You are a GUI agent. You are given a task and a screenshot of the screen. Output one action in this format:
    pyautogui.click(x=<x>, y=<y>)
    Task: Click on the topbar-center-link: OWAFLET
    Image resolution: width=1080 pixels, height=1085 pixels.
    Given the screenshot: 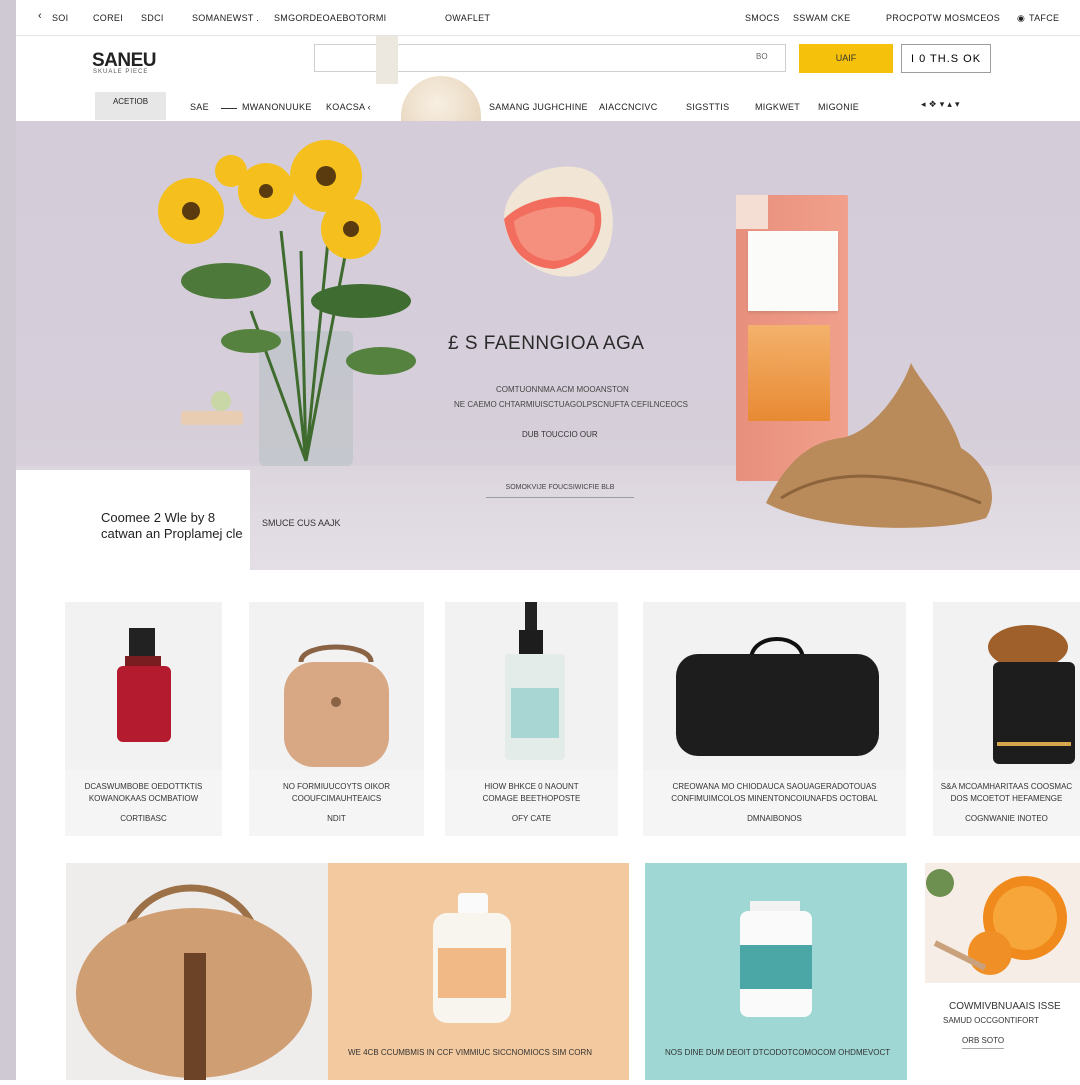 What is the action you would take?
    pyautogui.click(x=467, y=18)
    